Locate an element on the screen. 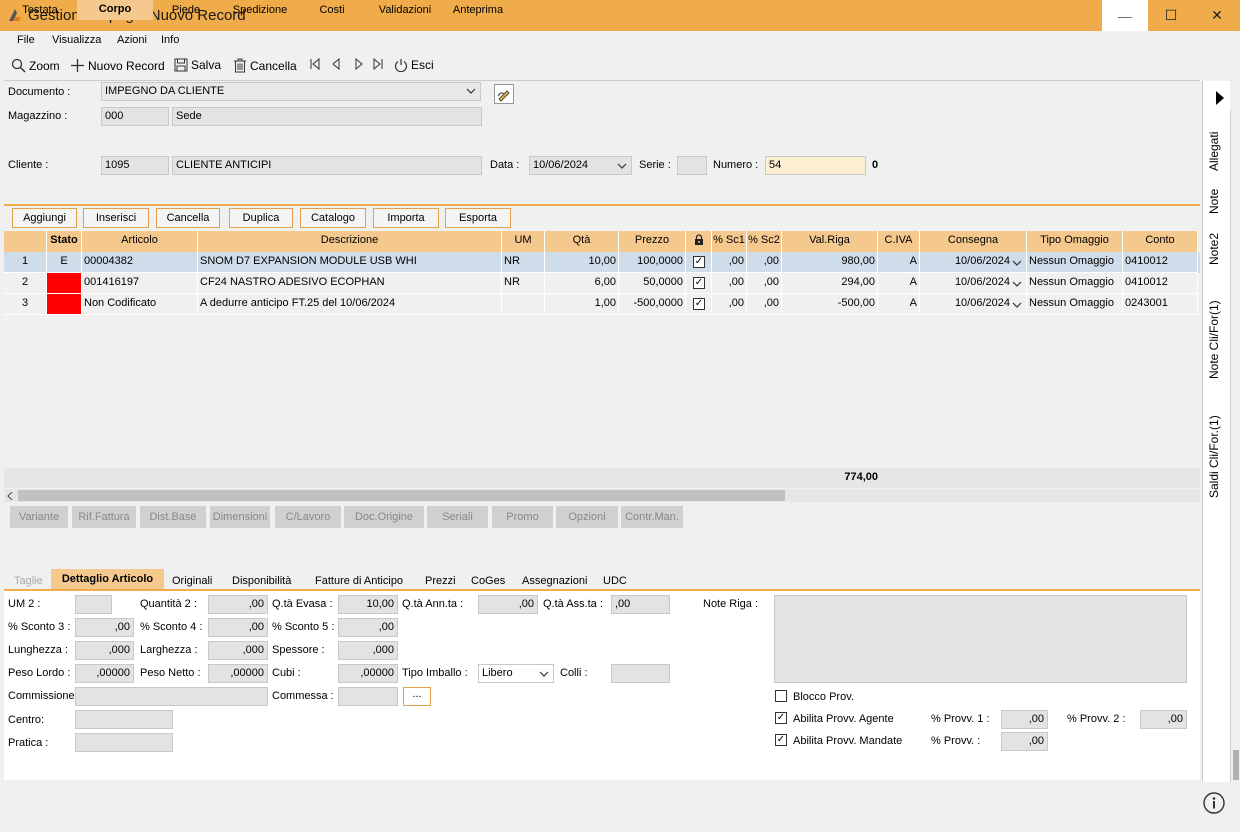 The height and width of the screenshot is (832, 1240). sconto3-field: ,00 is located at coordinates (104, 627).